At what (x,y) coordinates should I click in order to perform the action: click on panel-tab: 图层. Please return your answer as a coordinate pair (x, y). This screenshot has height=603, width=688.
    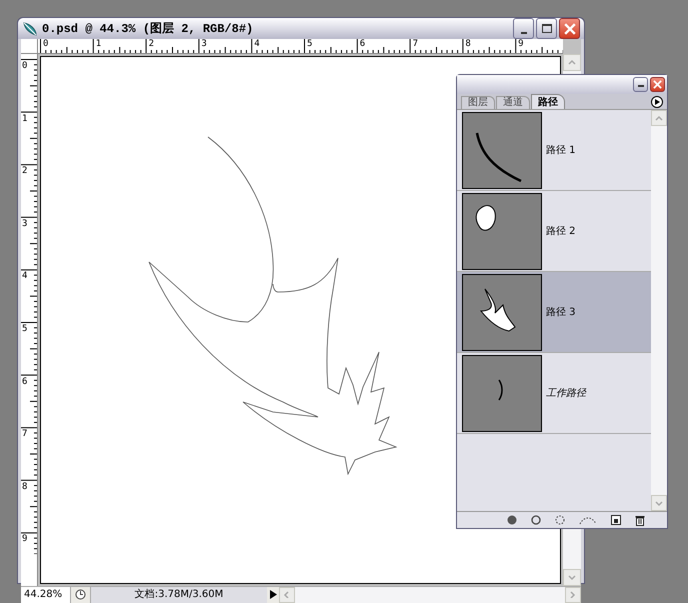
    Looking at the image, I should click on (478, 102).